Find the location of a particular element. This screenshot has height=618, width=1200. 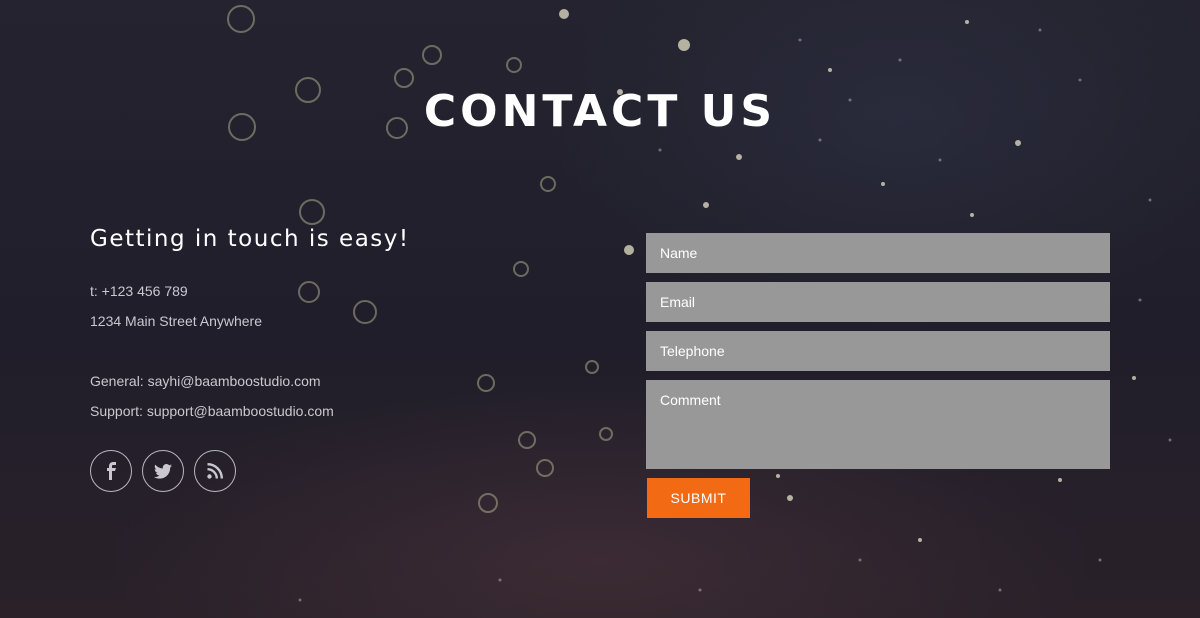

social-links is located at coordinates (163, 471).